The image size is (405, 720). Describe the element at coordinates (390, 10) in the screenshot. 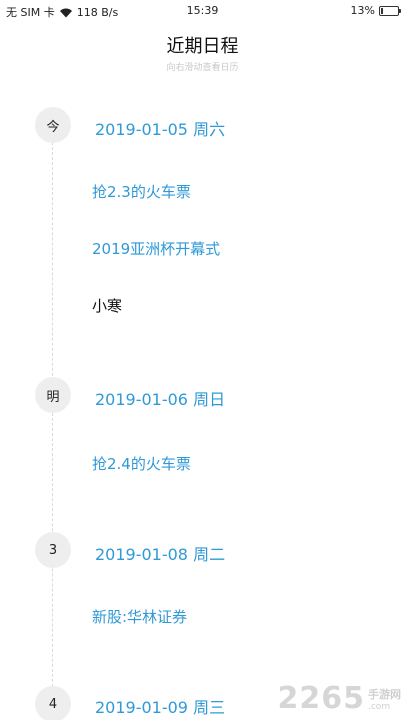

I see `battery-icon` at that location.